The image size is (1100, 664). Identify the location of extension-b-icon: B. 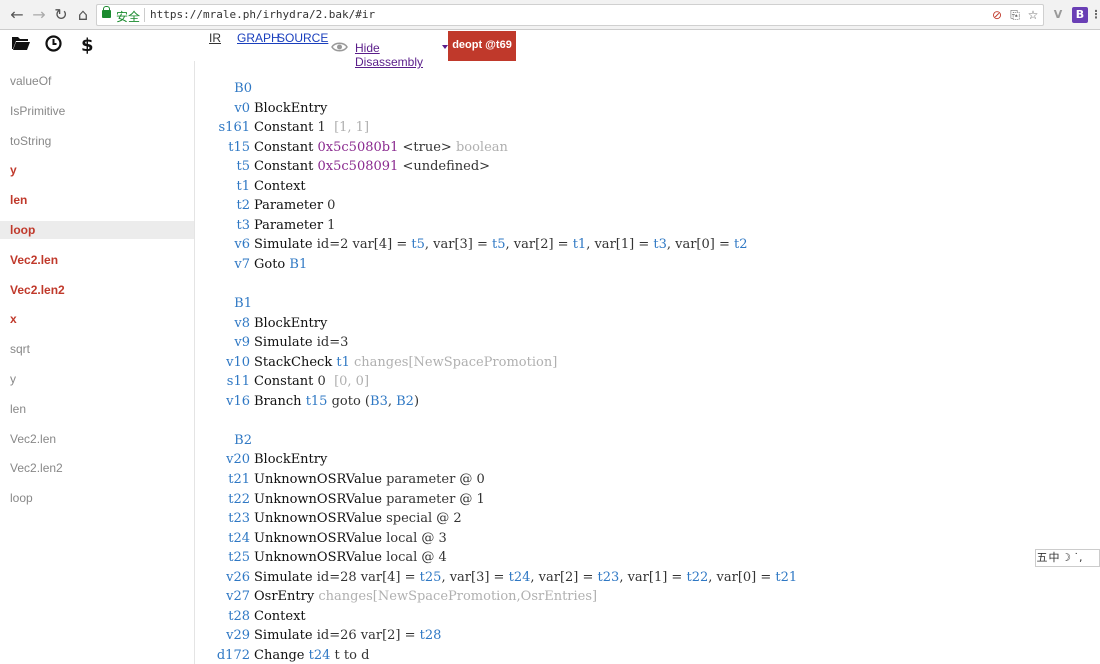
(1080, 15).